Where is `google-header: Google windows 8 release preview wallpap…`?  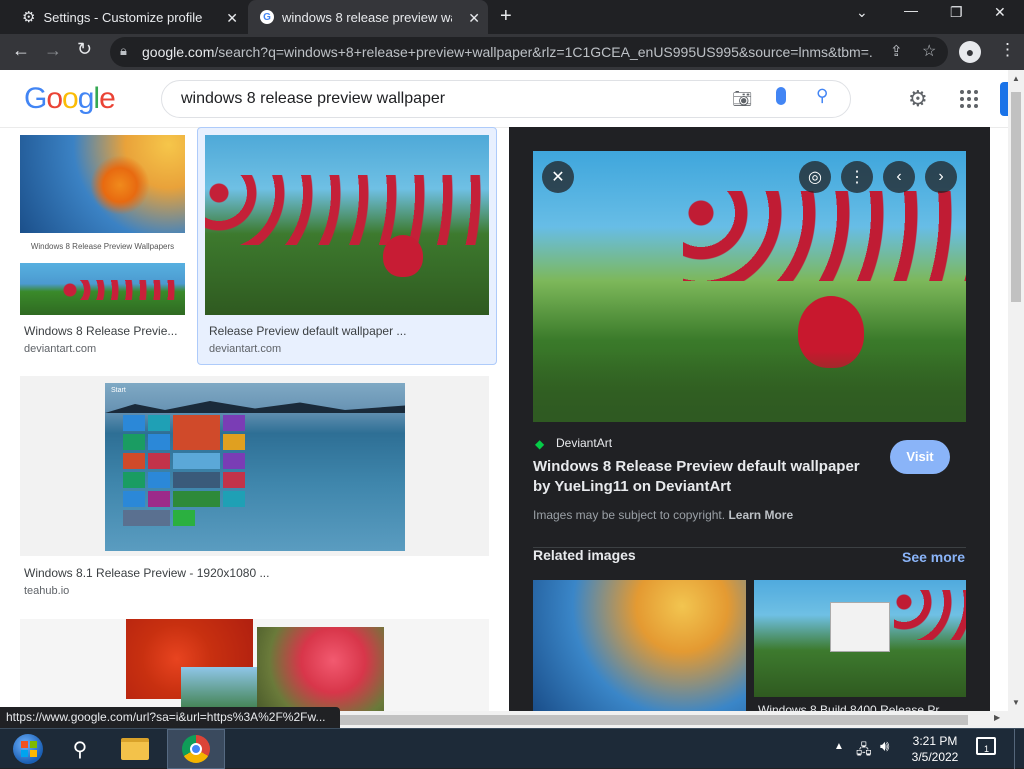
google-header: Google windows 8 release preview wallpap… is located at coordinates (504, 99).